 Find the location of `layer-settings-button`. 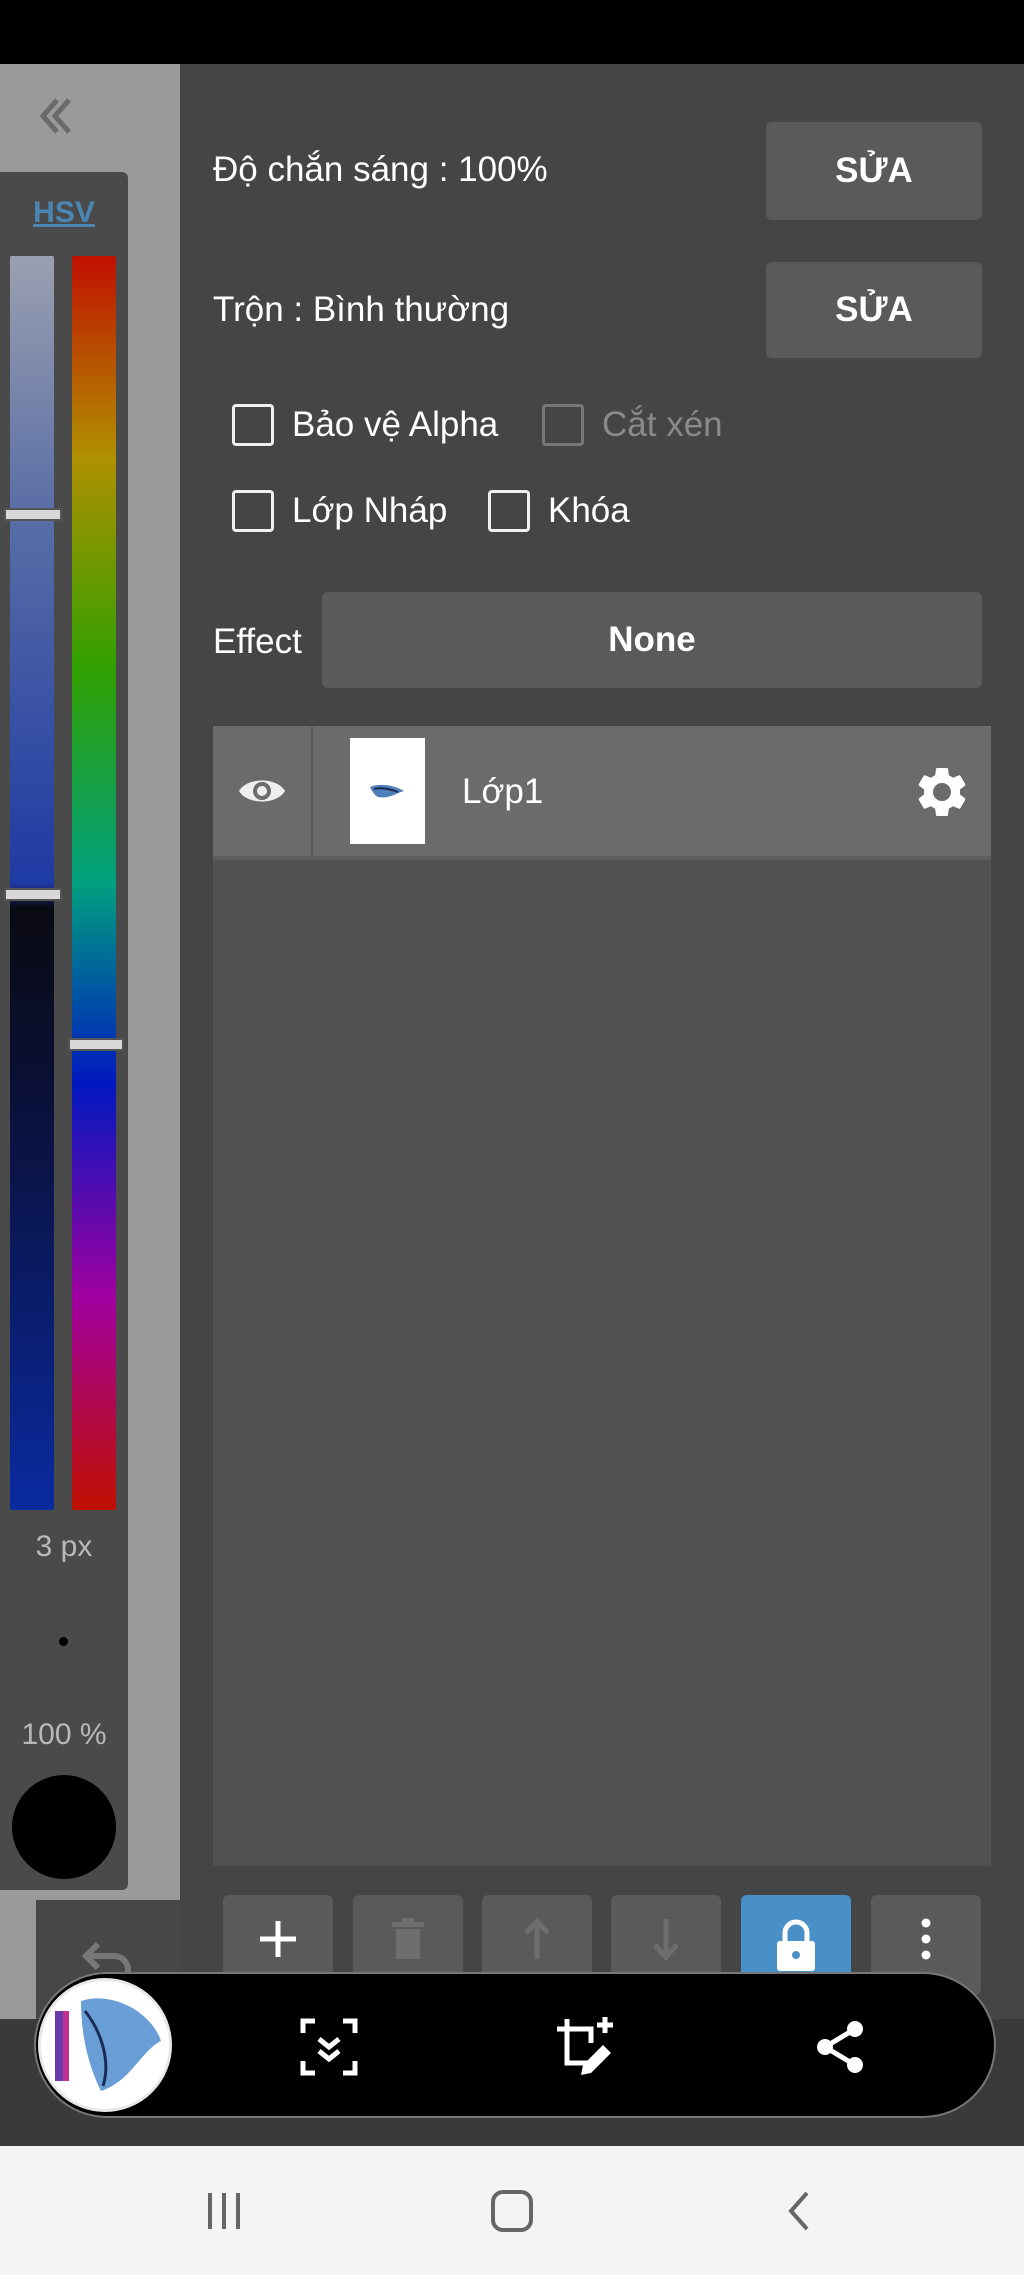

layer-settings-button is located at coordinates (942, 792).